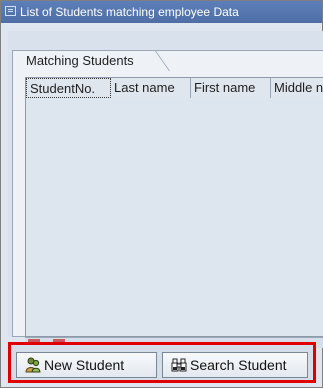 Image resolution: width=323 pixels, height=388 pixels. I want to click on action-toolbar: New Student Search Student, so click(162, 362).